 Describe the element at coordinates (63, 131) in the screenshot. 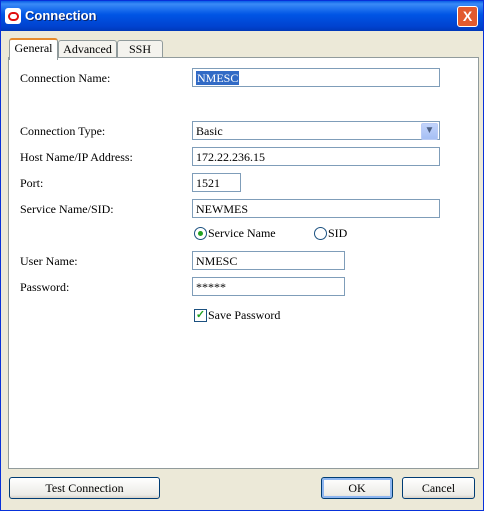

I see `connection-type-label: Connection Type:` at that location.